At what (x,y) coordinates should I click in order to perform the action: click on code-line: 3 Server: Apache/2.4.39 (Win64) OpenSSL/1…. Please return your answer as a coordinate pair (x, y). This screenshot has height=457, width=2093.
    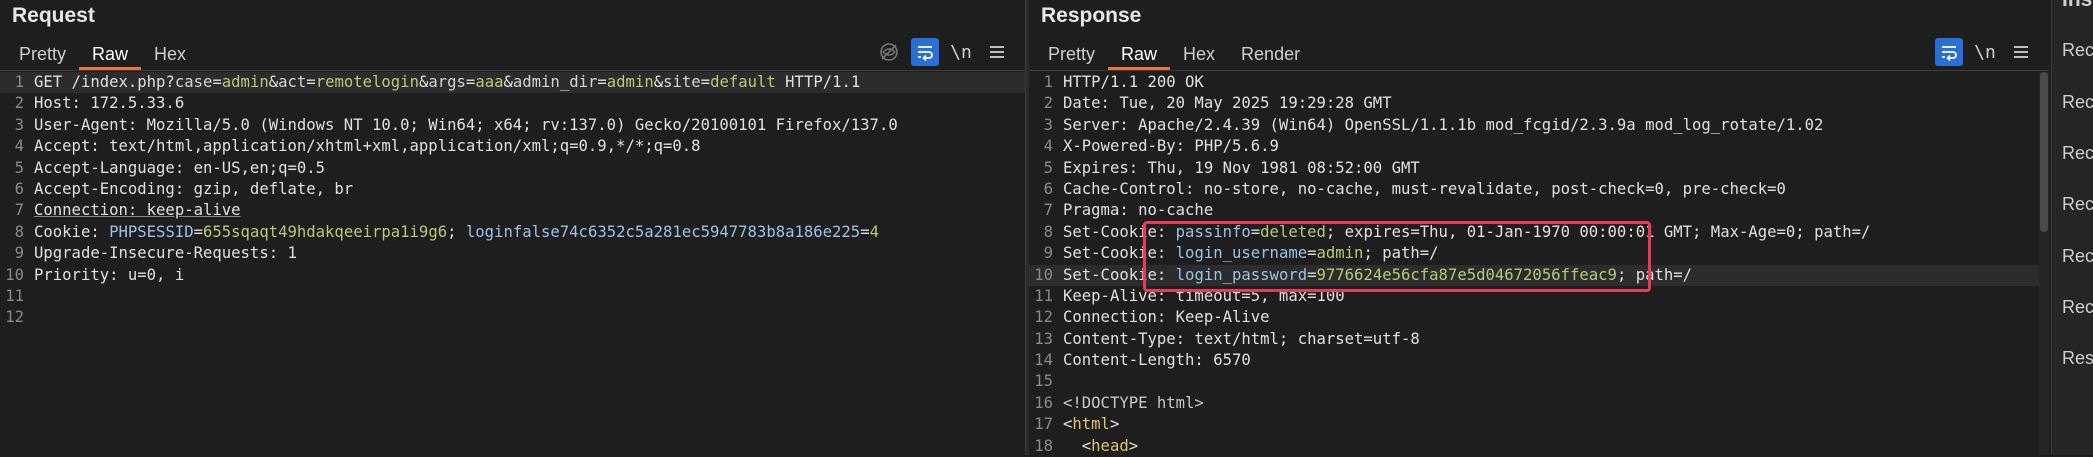
    Looking at the image, I should click on (1539, 125).